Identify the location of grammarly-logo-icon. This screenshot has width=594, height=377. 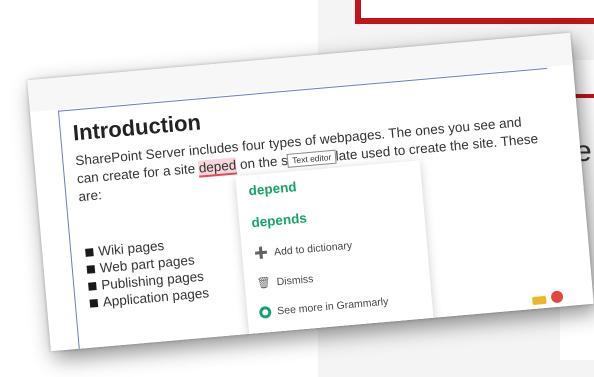
(265, 312).